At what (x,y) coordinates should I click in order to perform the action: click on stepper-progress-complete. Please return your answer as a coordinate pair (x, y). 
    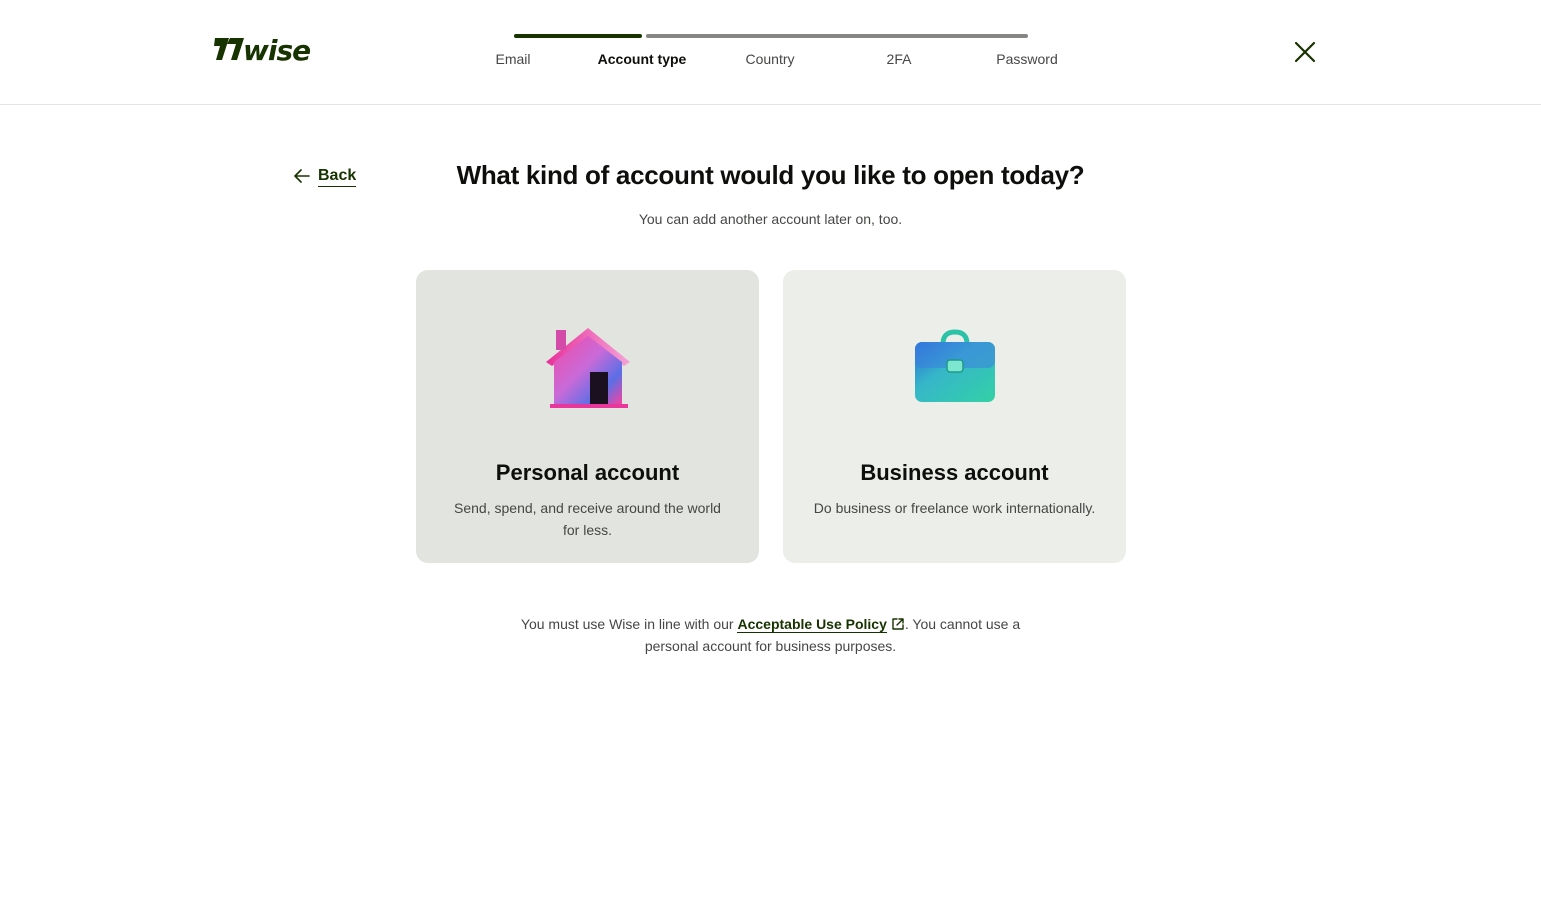
    Looking at the image, I should click on (578, 36).